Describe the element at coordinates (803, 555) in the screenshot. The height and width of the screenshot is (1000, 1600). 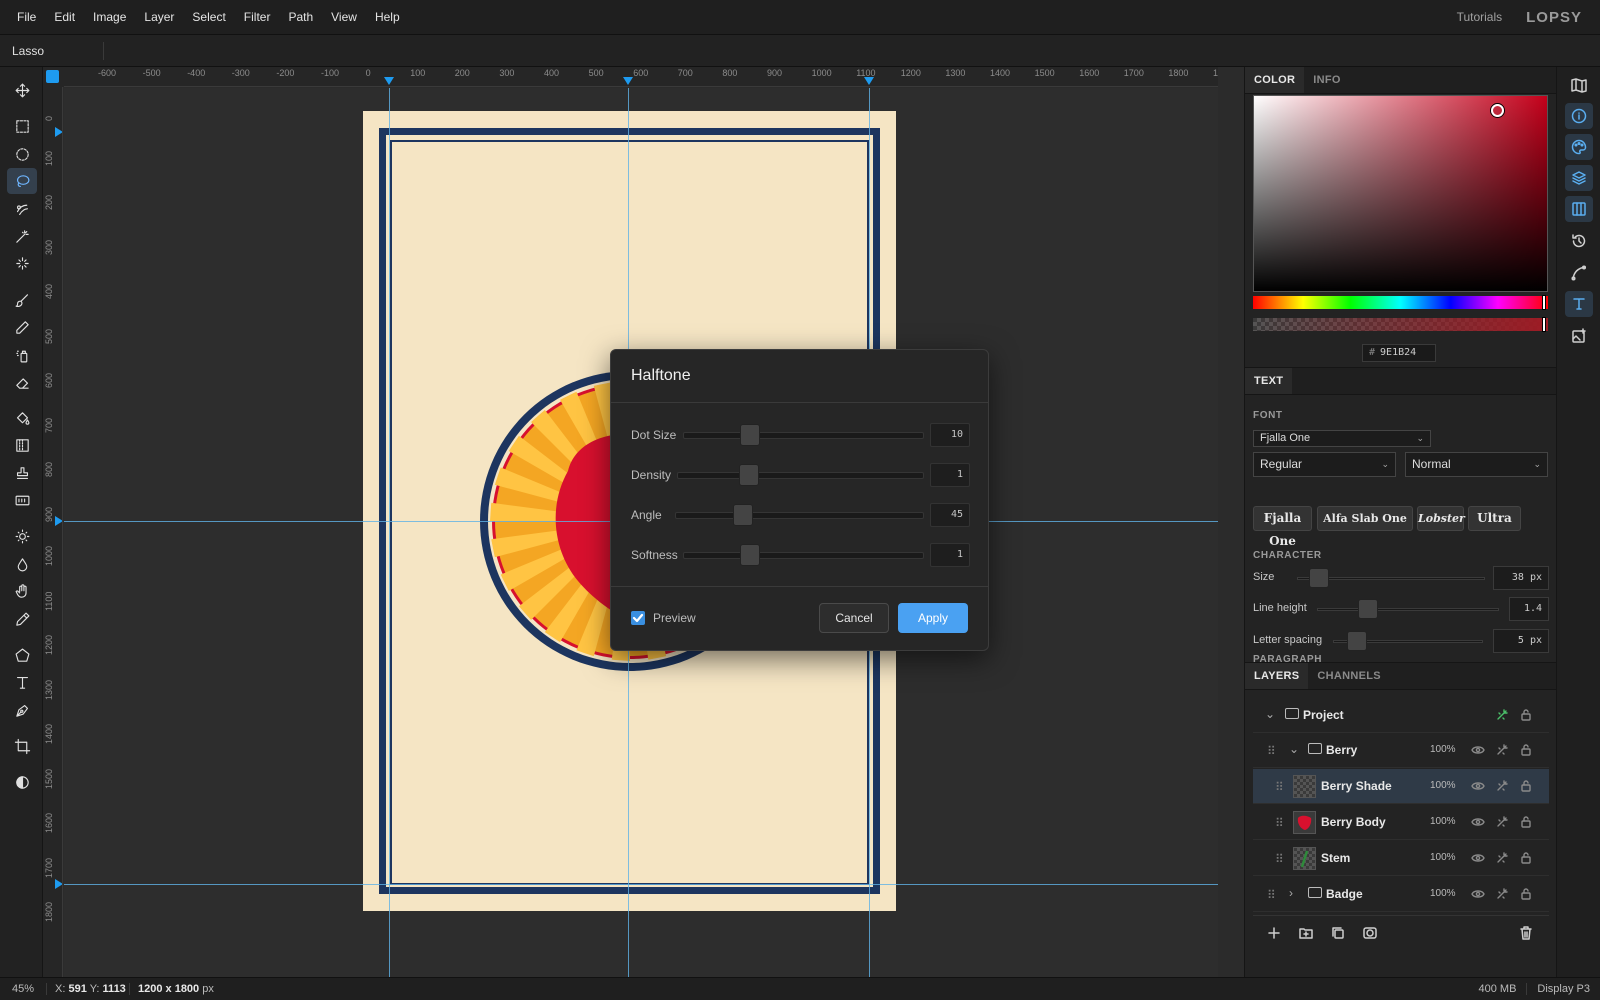
I see `softness-track` at that location.